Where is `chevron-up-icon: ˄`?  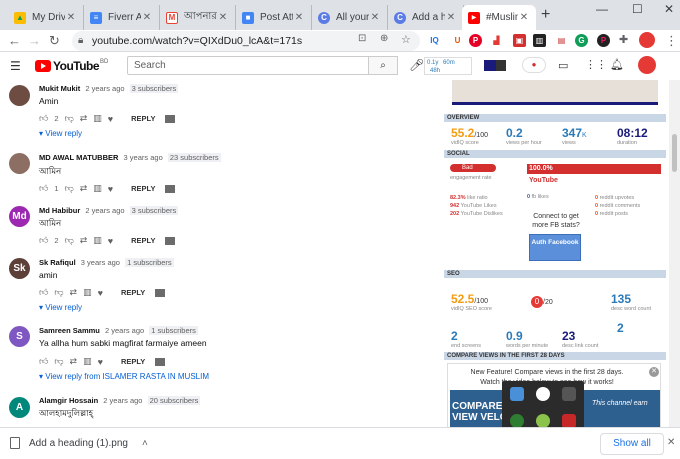
chevron-up-icon: ˄ is located at coordinates (145, 443).